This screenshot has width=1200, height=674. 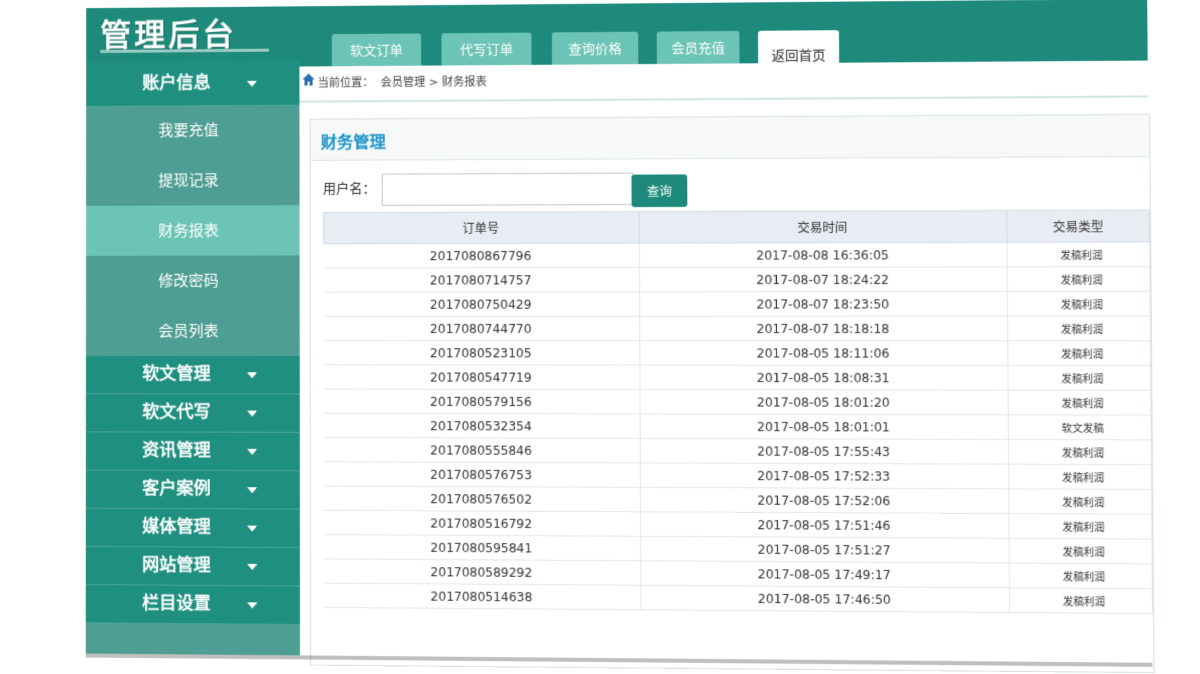 I want to click on column-header-trade-type: 交易类型, so click(x=1078, y=226).